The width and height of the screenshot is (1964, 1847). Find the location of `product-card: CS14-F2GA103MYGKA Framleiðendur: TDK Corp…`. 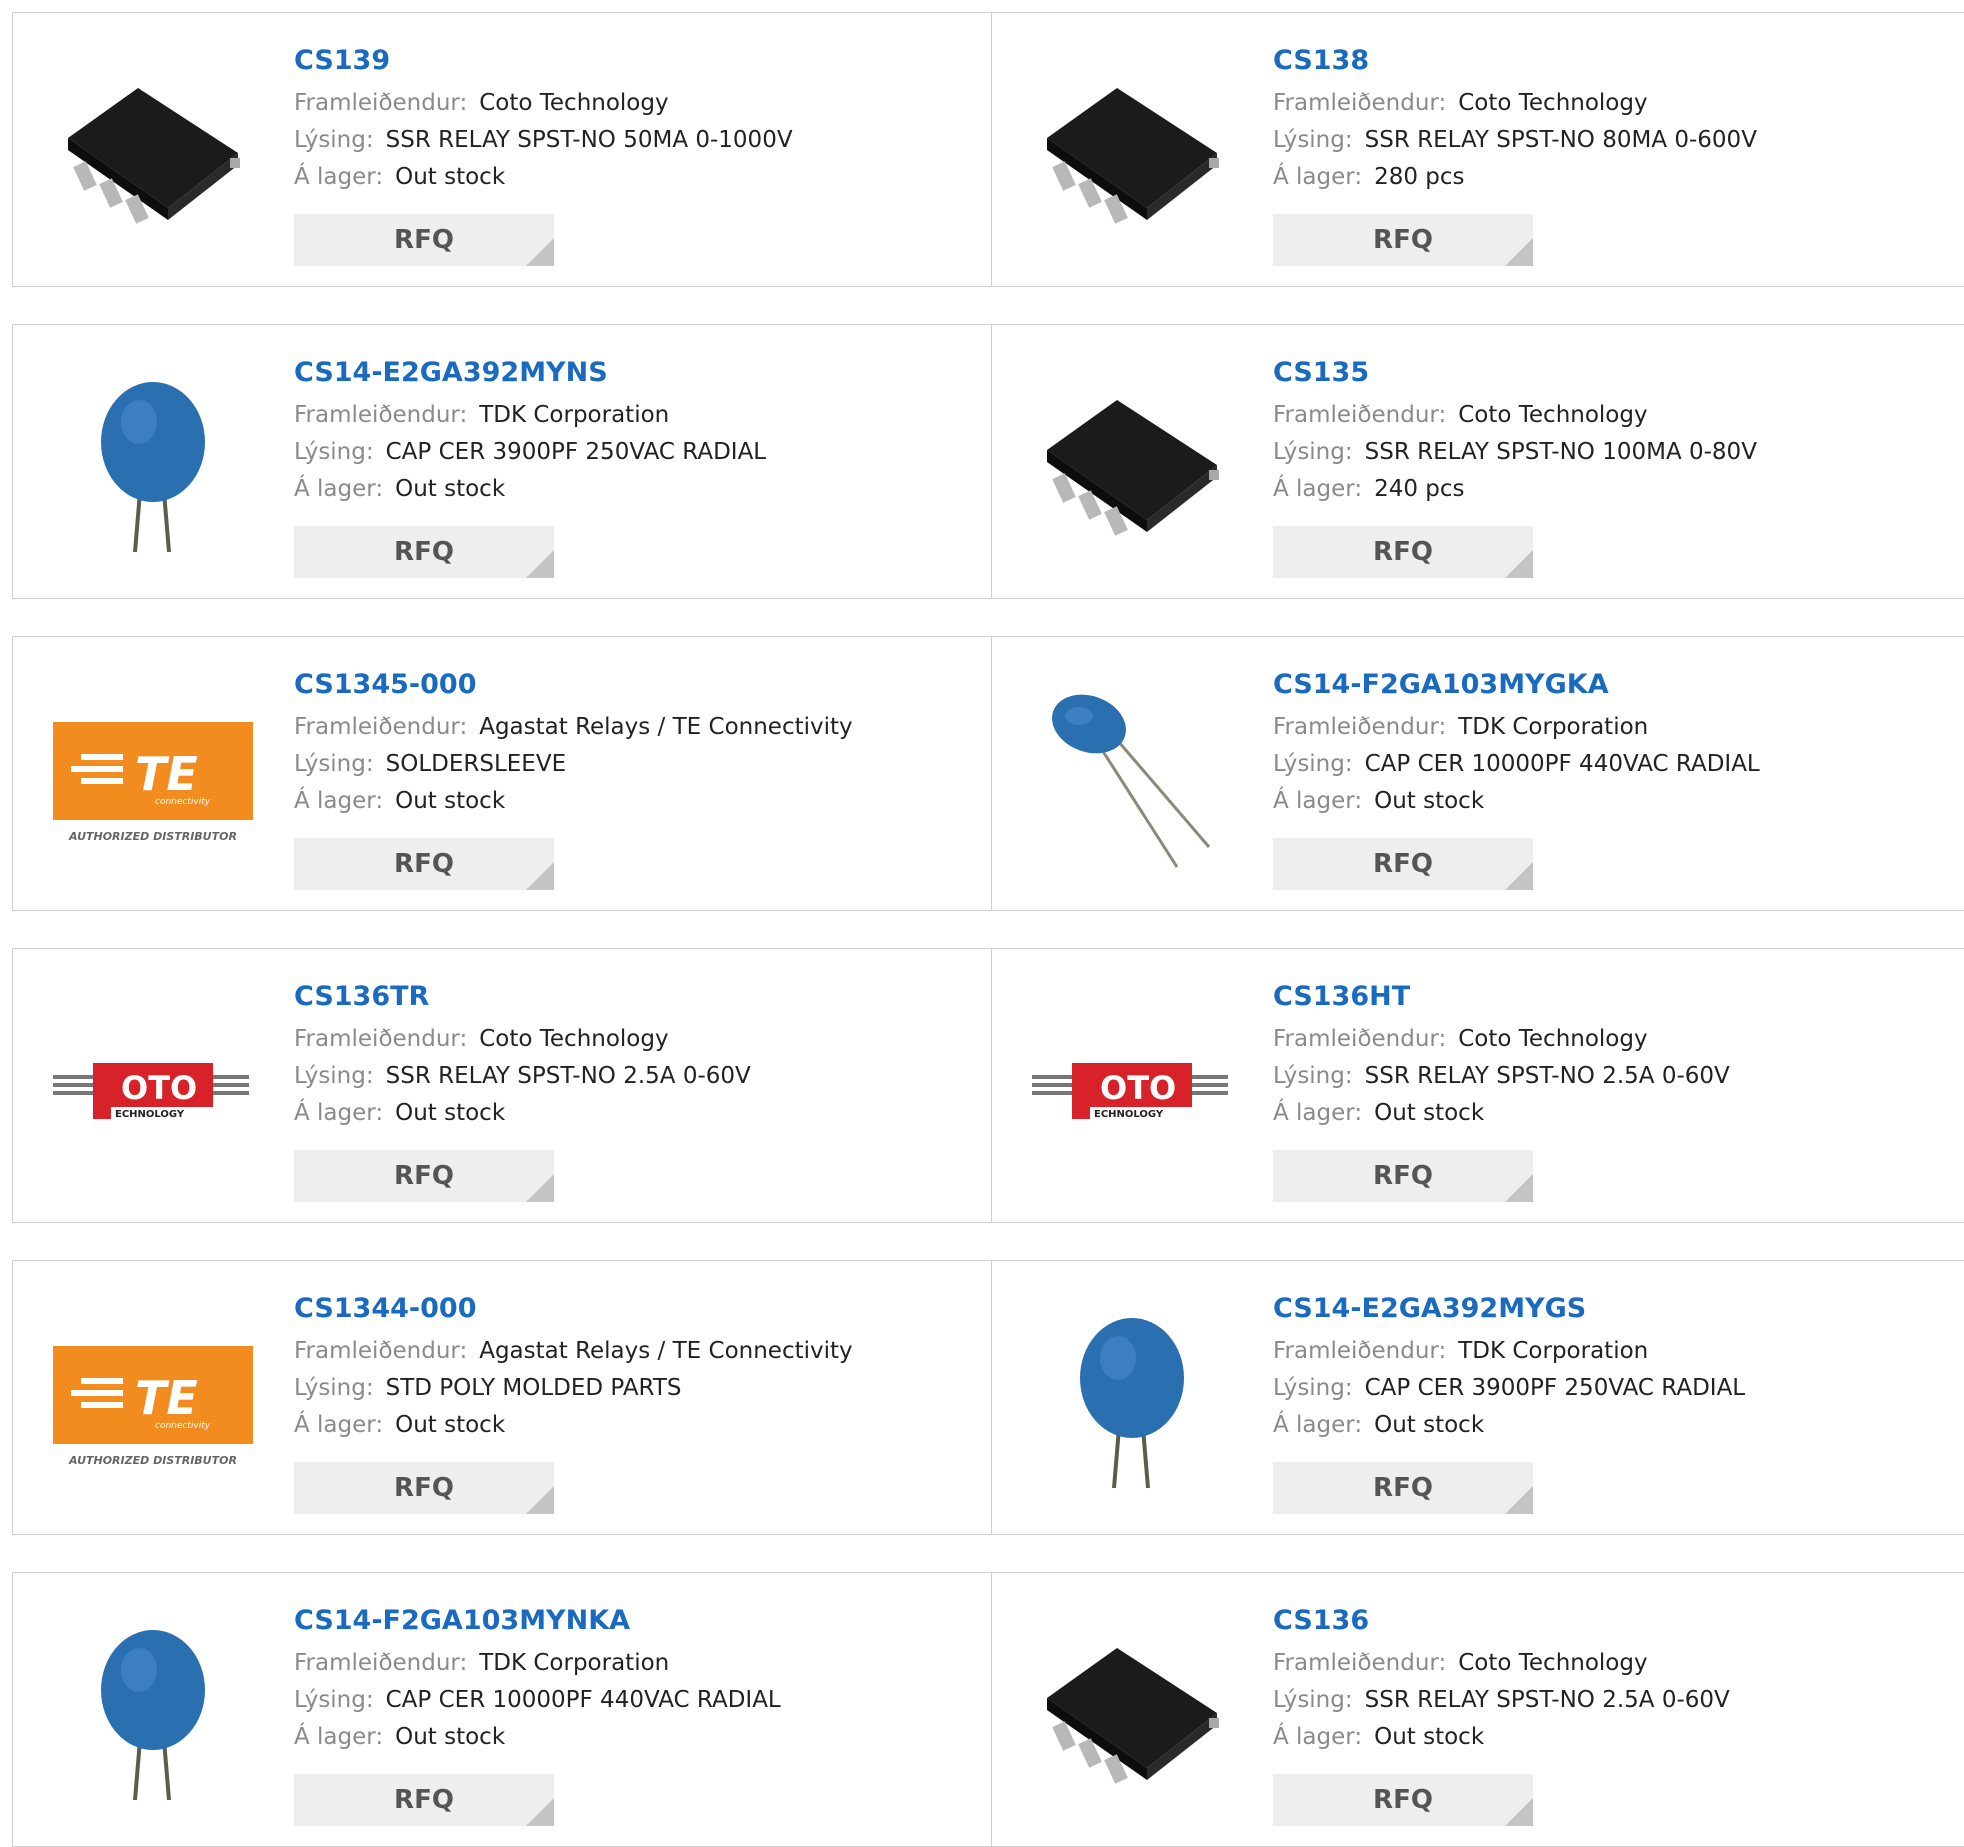

product-card: CS14-F2GA103MYGKA Framleiðendur: TDK Corp… is located at coordinates (1477, 773).